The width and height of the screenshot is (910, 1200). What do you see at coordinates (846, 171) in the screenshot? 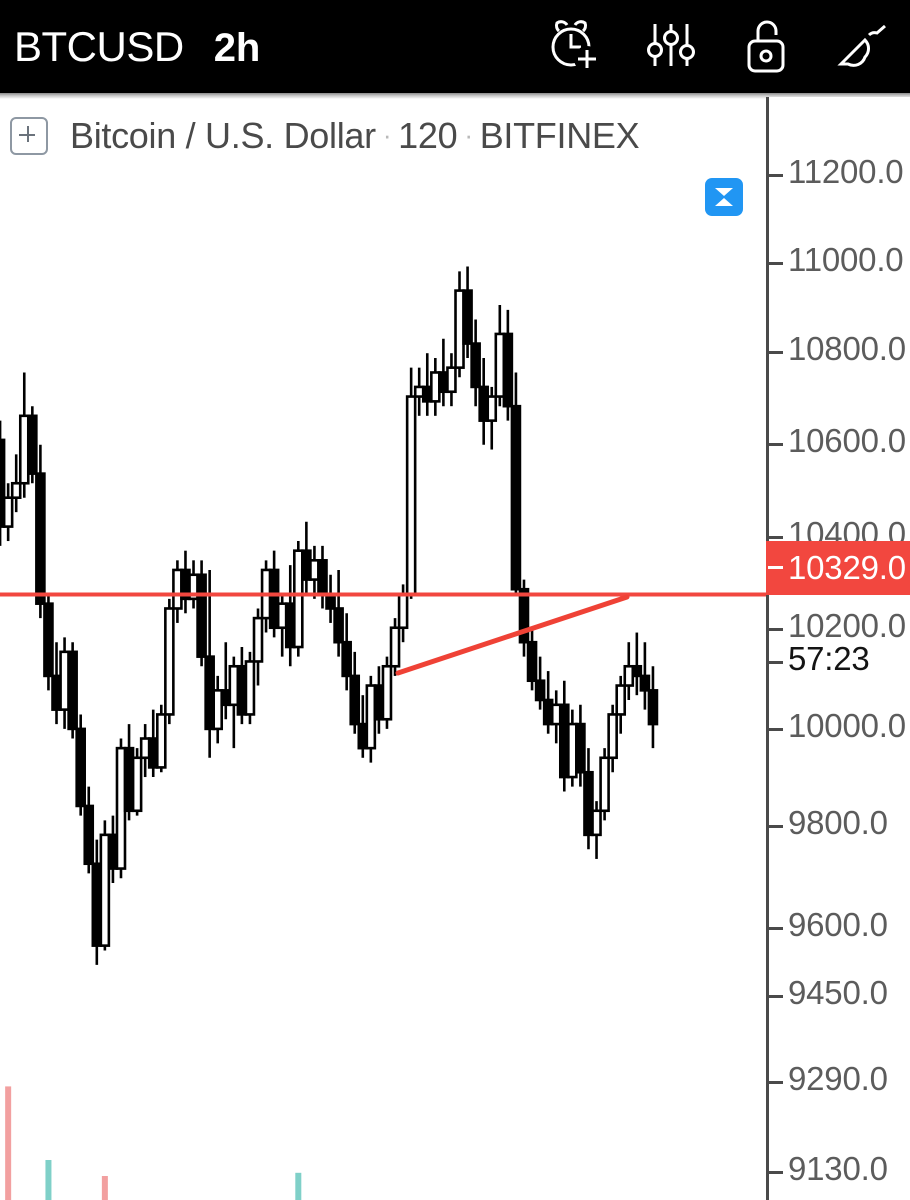
I see `price-tick-label: 11200.0` at bounding box center [846, 171].